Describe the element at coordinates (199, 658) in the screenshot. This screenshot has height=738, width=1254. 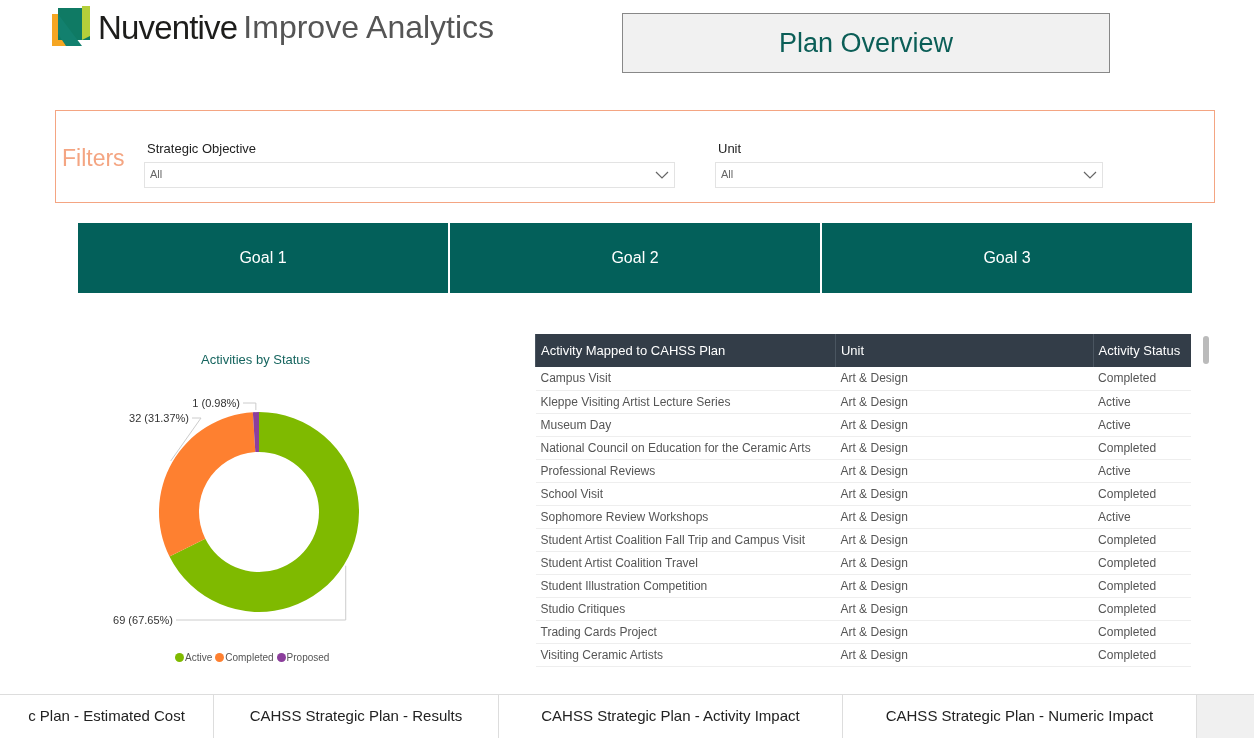
I see `legend-label: Active` at that location.